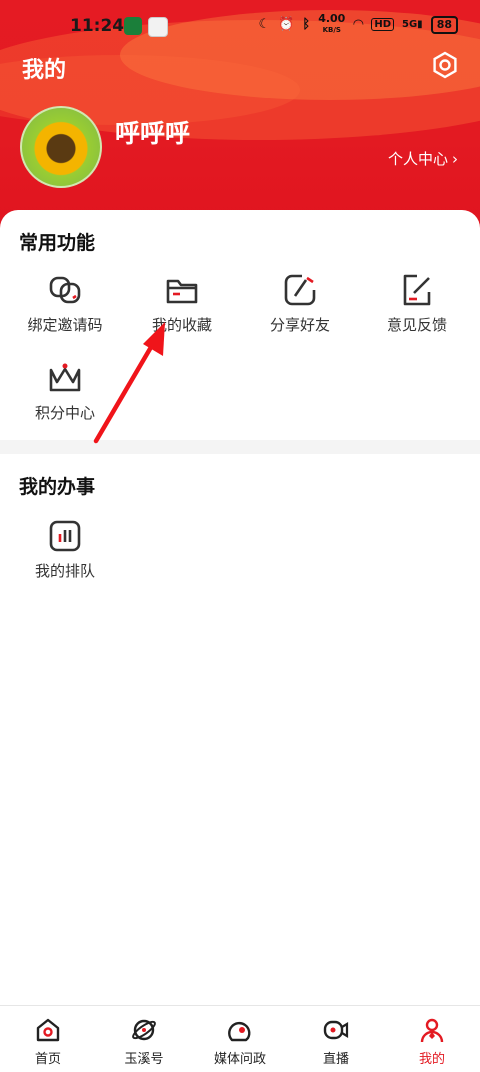 This screenshot has width=480, height=1072. What do you see at coordinates (97, 26) in the screenshot?
I see `status-time: 11:24` at bounding box center [97, 26].